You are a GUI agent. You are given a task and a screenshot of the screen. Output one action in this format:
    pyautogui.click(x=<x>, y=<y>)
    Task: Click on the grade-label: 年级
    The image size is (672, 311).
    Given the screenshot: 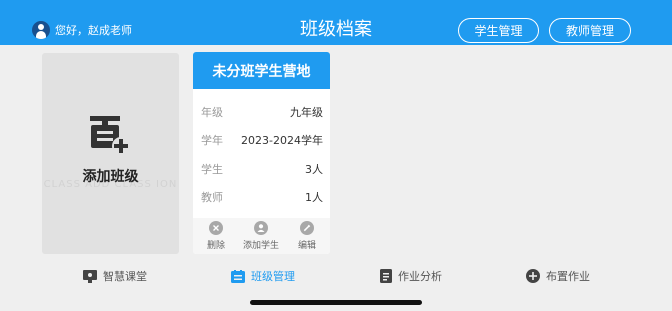 What is the action you would take?
    pyautogui.click(x=212, y=112)
    